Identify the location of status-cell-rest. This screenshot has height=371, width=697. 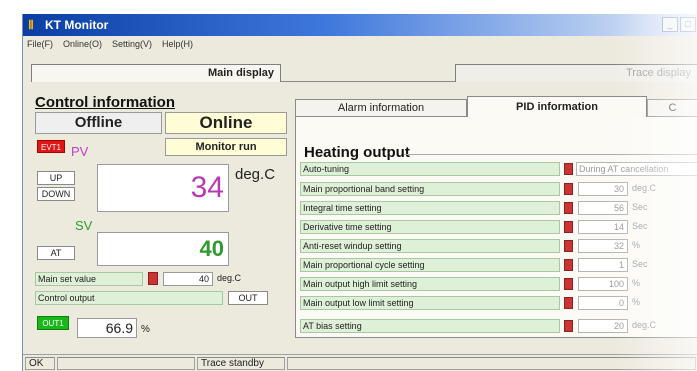
(491, 363).